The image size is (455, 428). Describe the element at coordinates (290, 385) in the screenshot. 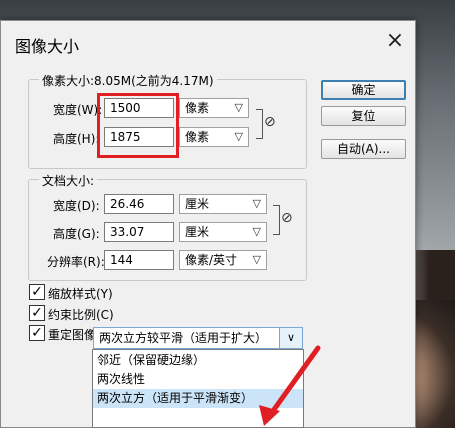

I see `annotation-arrow` at that location.